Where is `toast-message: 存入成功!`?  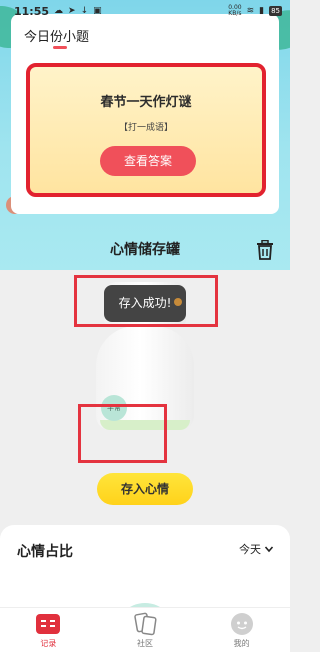 toast-message: 存入成功! is located at coordinates (145, 303).